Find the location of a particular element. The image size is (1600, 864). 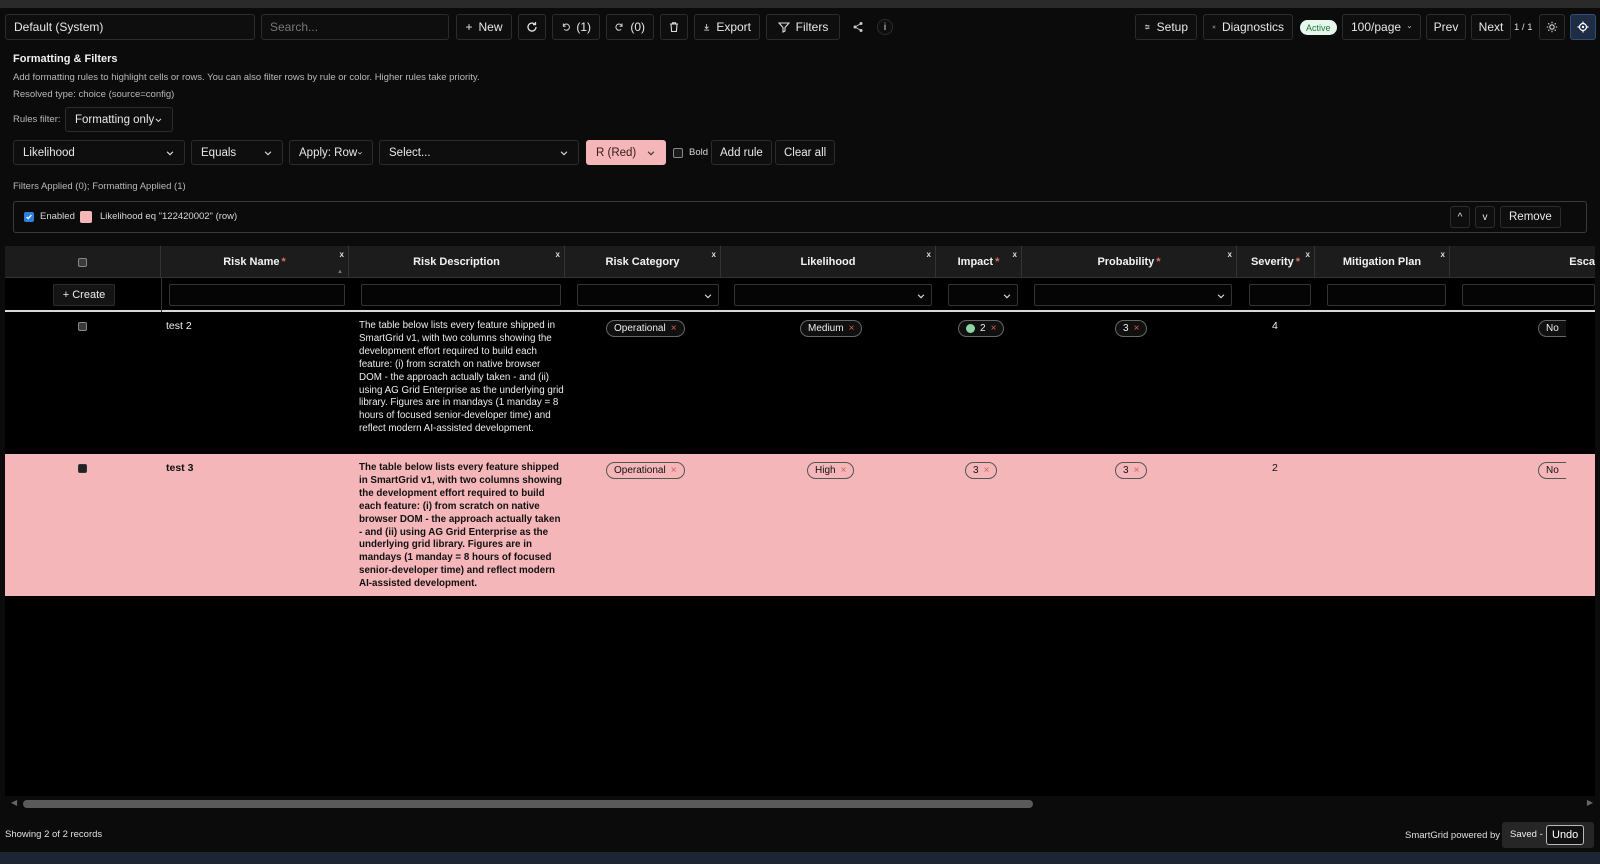

likelihood-tag: Medium × is located at coordinates (831, 328).